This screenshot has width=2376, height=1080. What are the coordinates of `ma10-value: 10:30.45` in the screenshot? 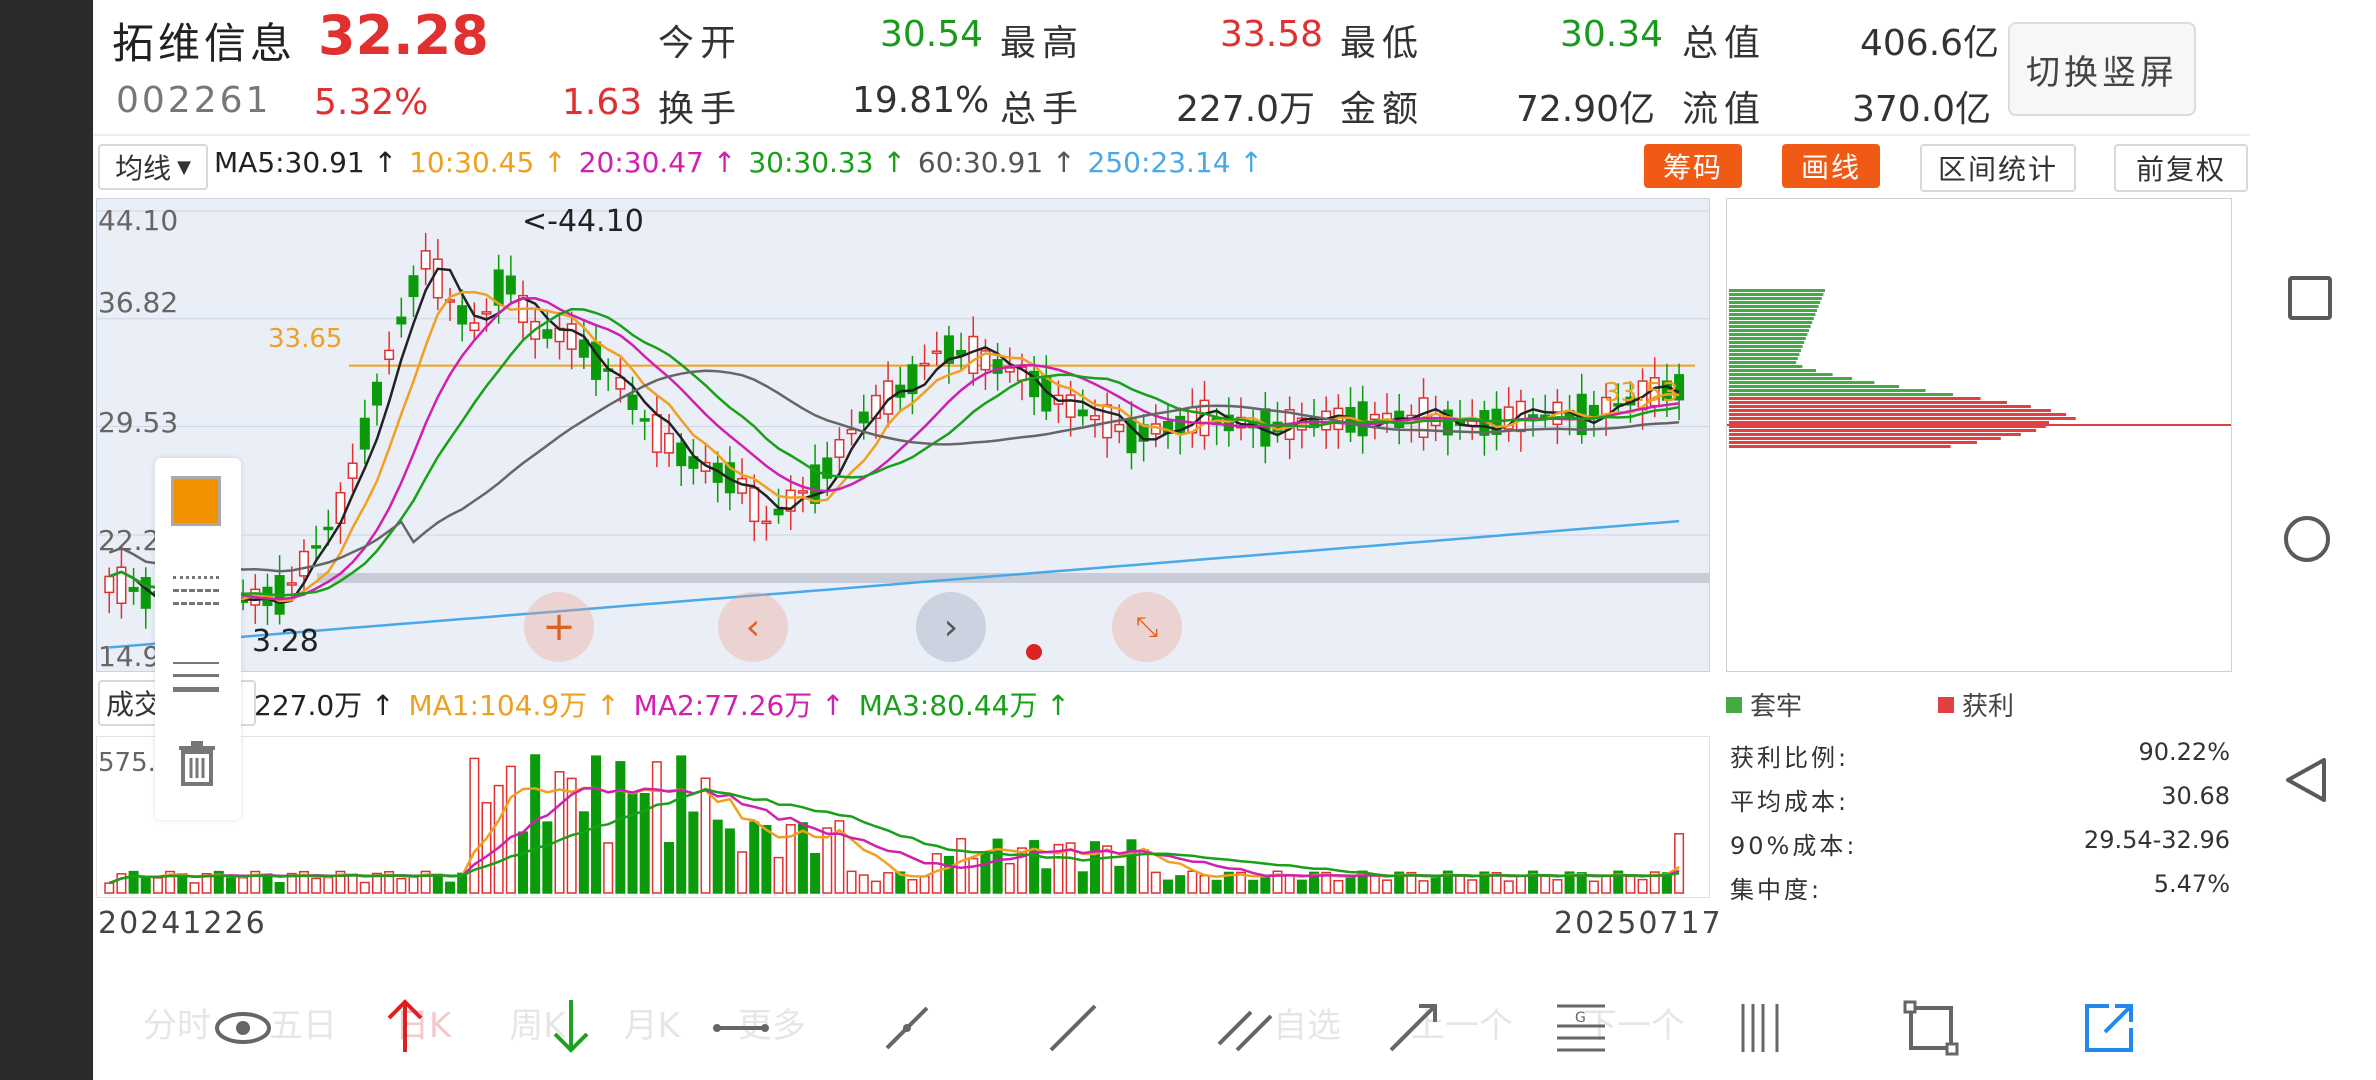 It's located at (472, 162).